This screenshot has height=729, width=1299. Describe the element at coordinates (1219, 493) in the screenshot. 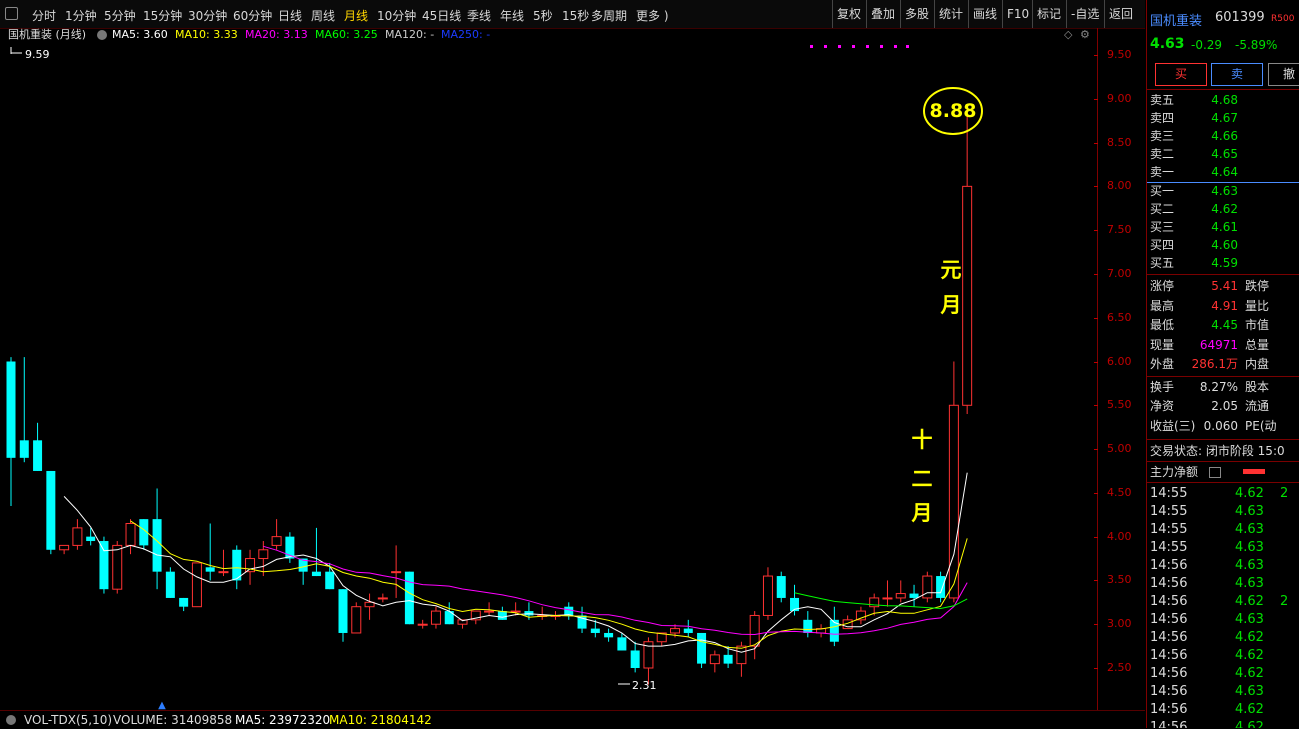

I see `tick-row: 14:55 4.62 2` at that location.